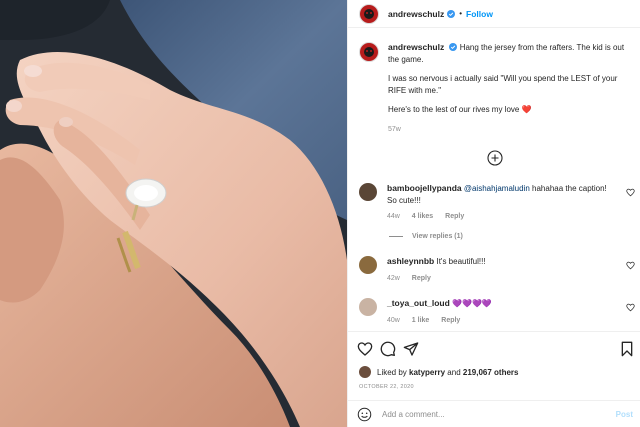 This screenshot has height=427, width=640. What do you see at coordinates (410, 261) in the screenshot?
I see `commenter-username: ashleynnbb` at bounding box center [410, 261].